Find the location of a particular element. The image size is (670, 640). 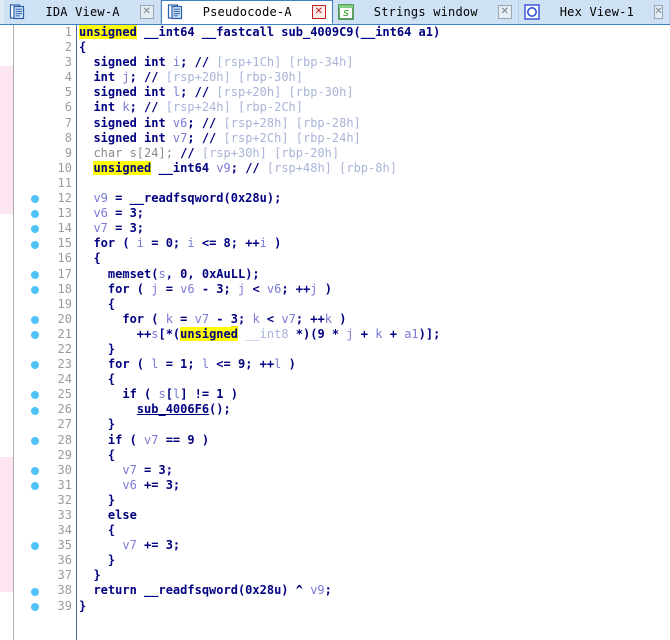

code-line: 37 } is located at coordinates (342, 575).